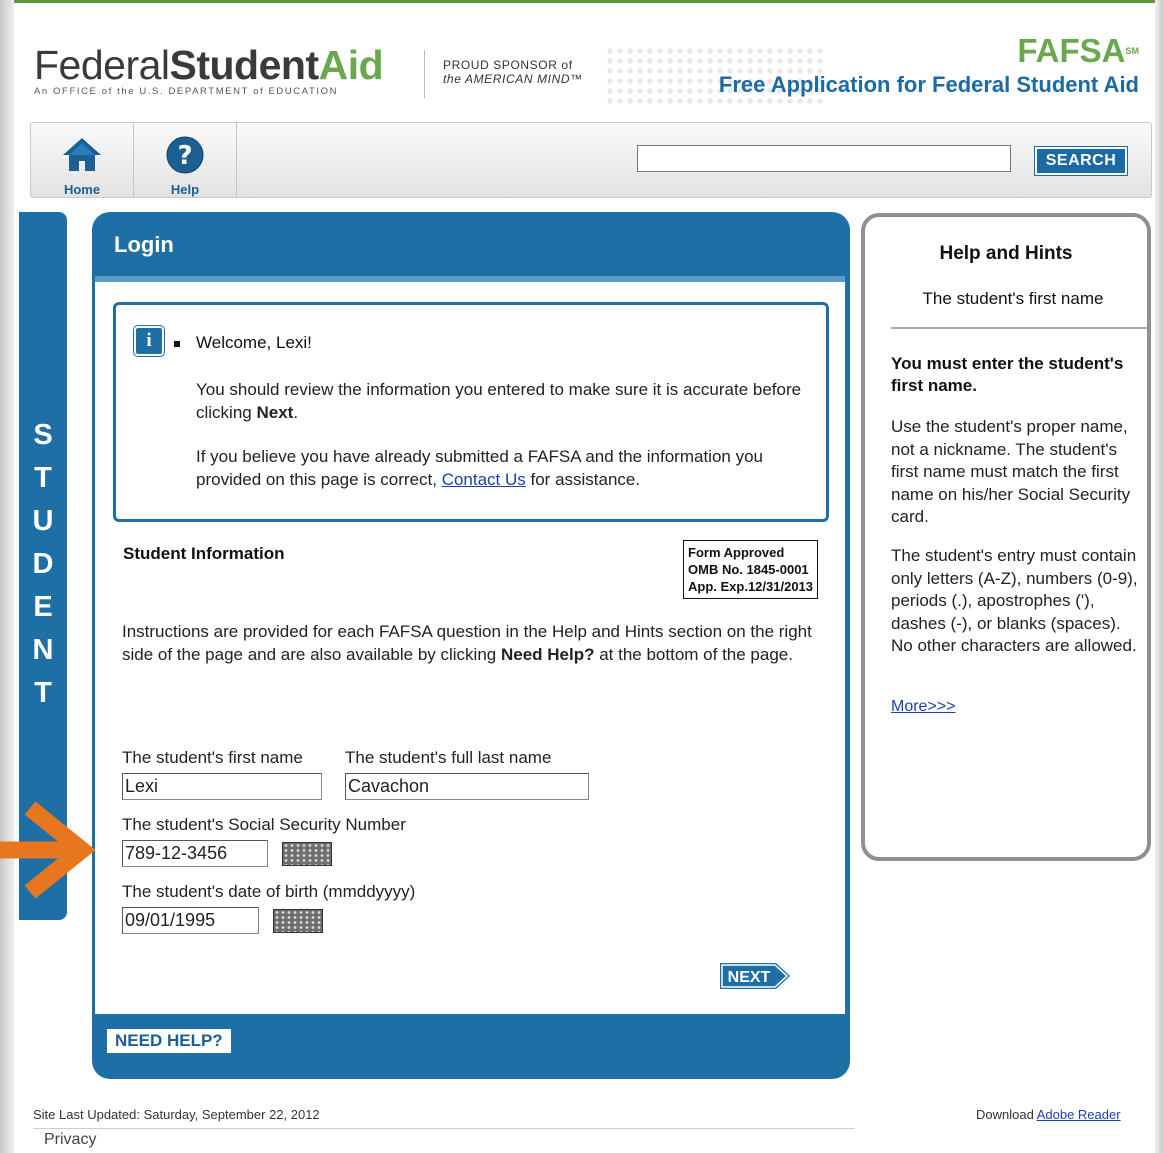  What do you see at coordinates (212, 757) in the screenshot?
I see `first-name-label: The student's first name` at bounding box center [212, 757].